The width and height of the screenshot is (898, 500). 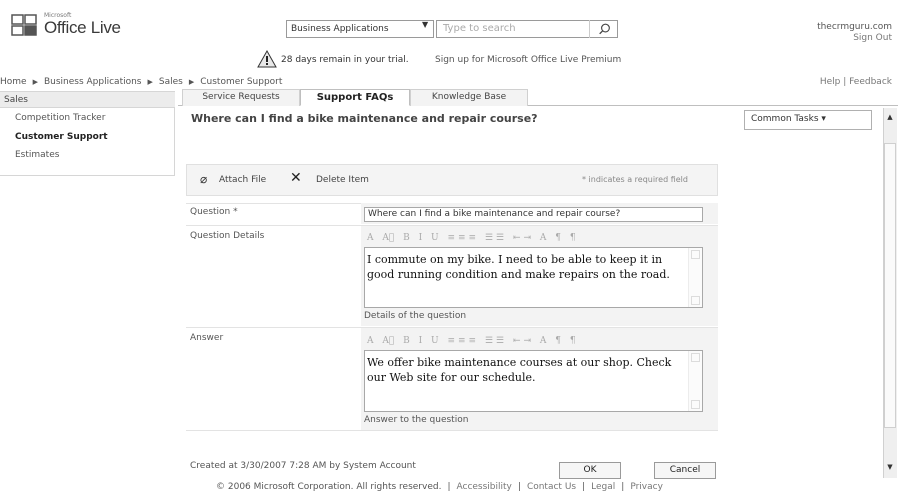 I want to click on delete-icon: ✕, so click(x=296, y=178).